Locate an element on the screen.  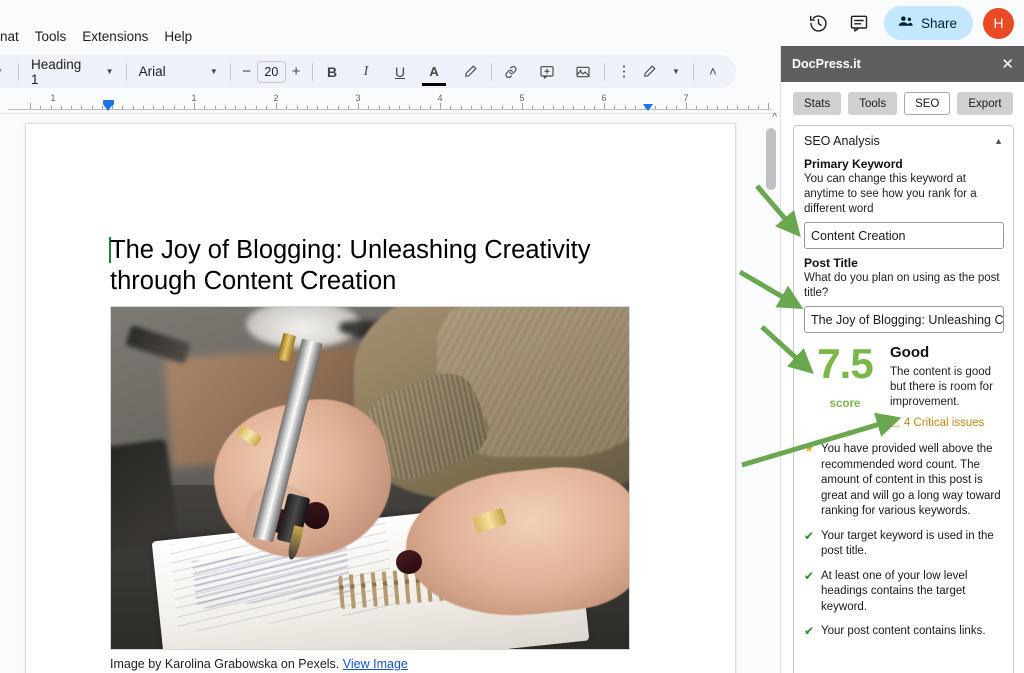
seo-analysis-title: SEO Analysis is located at coordinates (842, 141).